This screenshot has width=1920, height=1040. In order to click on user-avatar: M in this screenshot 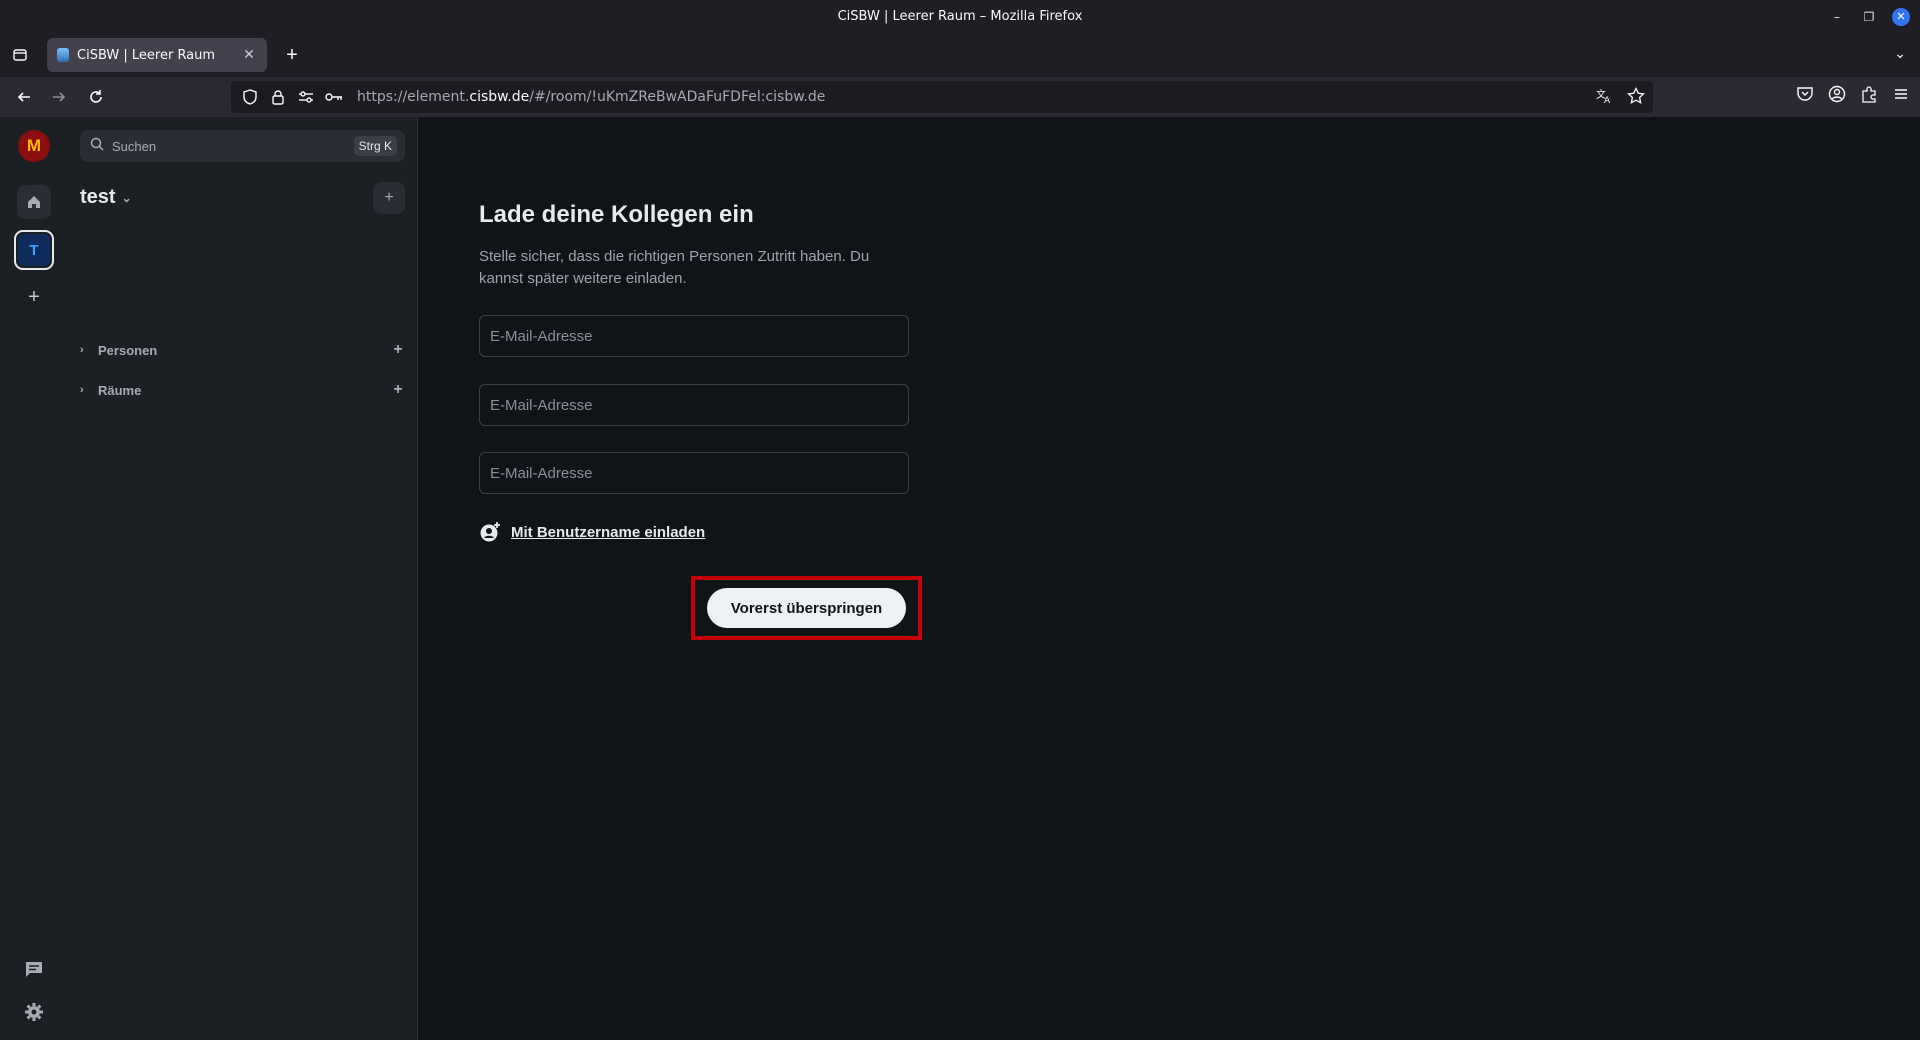, I will do `click(34, 146)`.